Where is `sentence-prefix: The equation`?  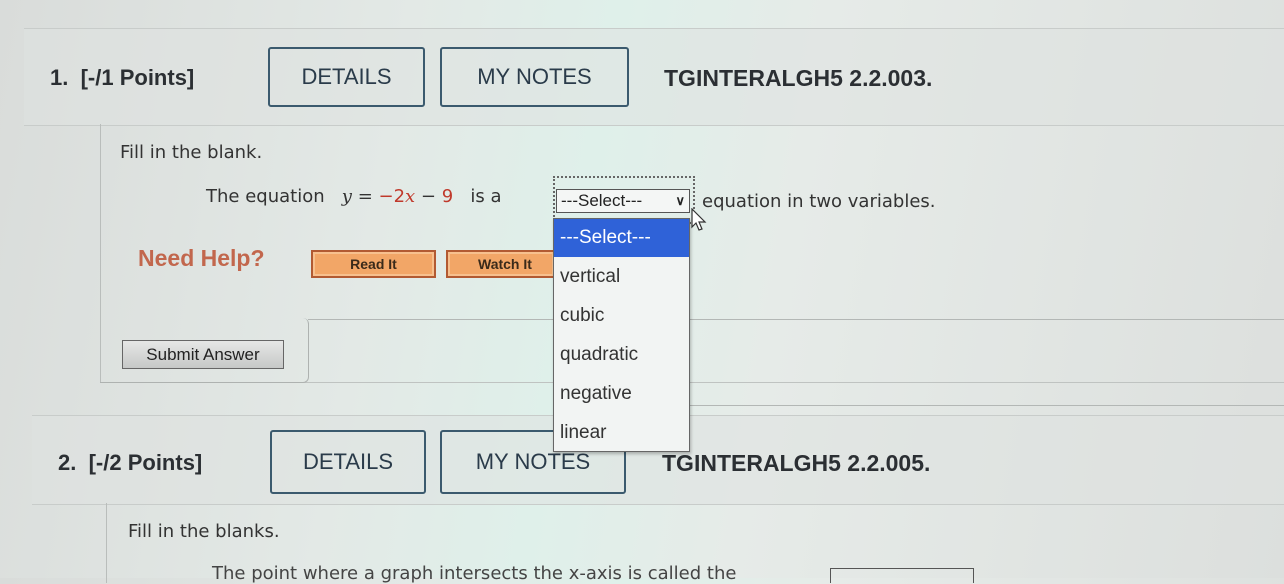
sentence-prefix: The equation is located at coordinates (265, 196).